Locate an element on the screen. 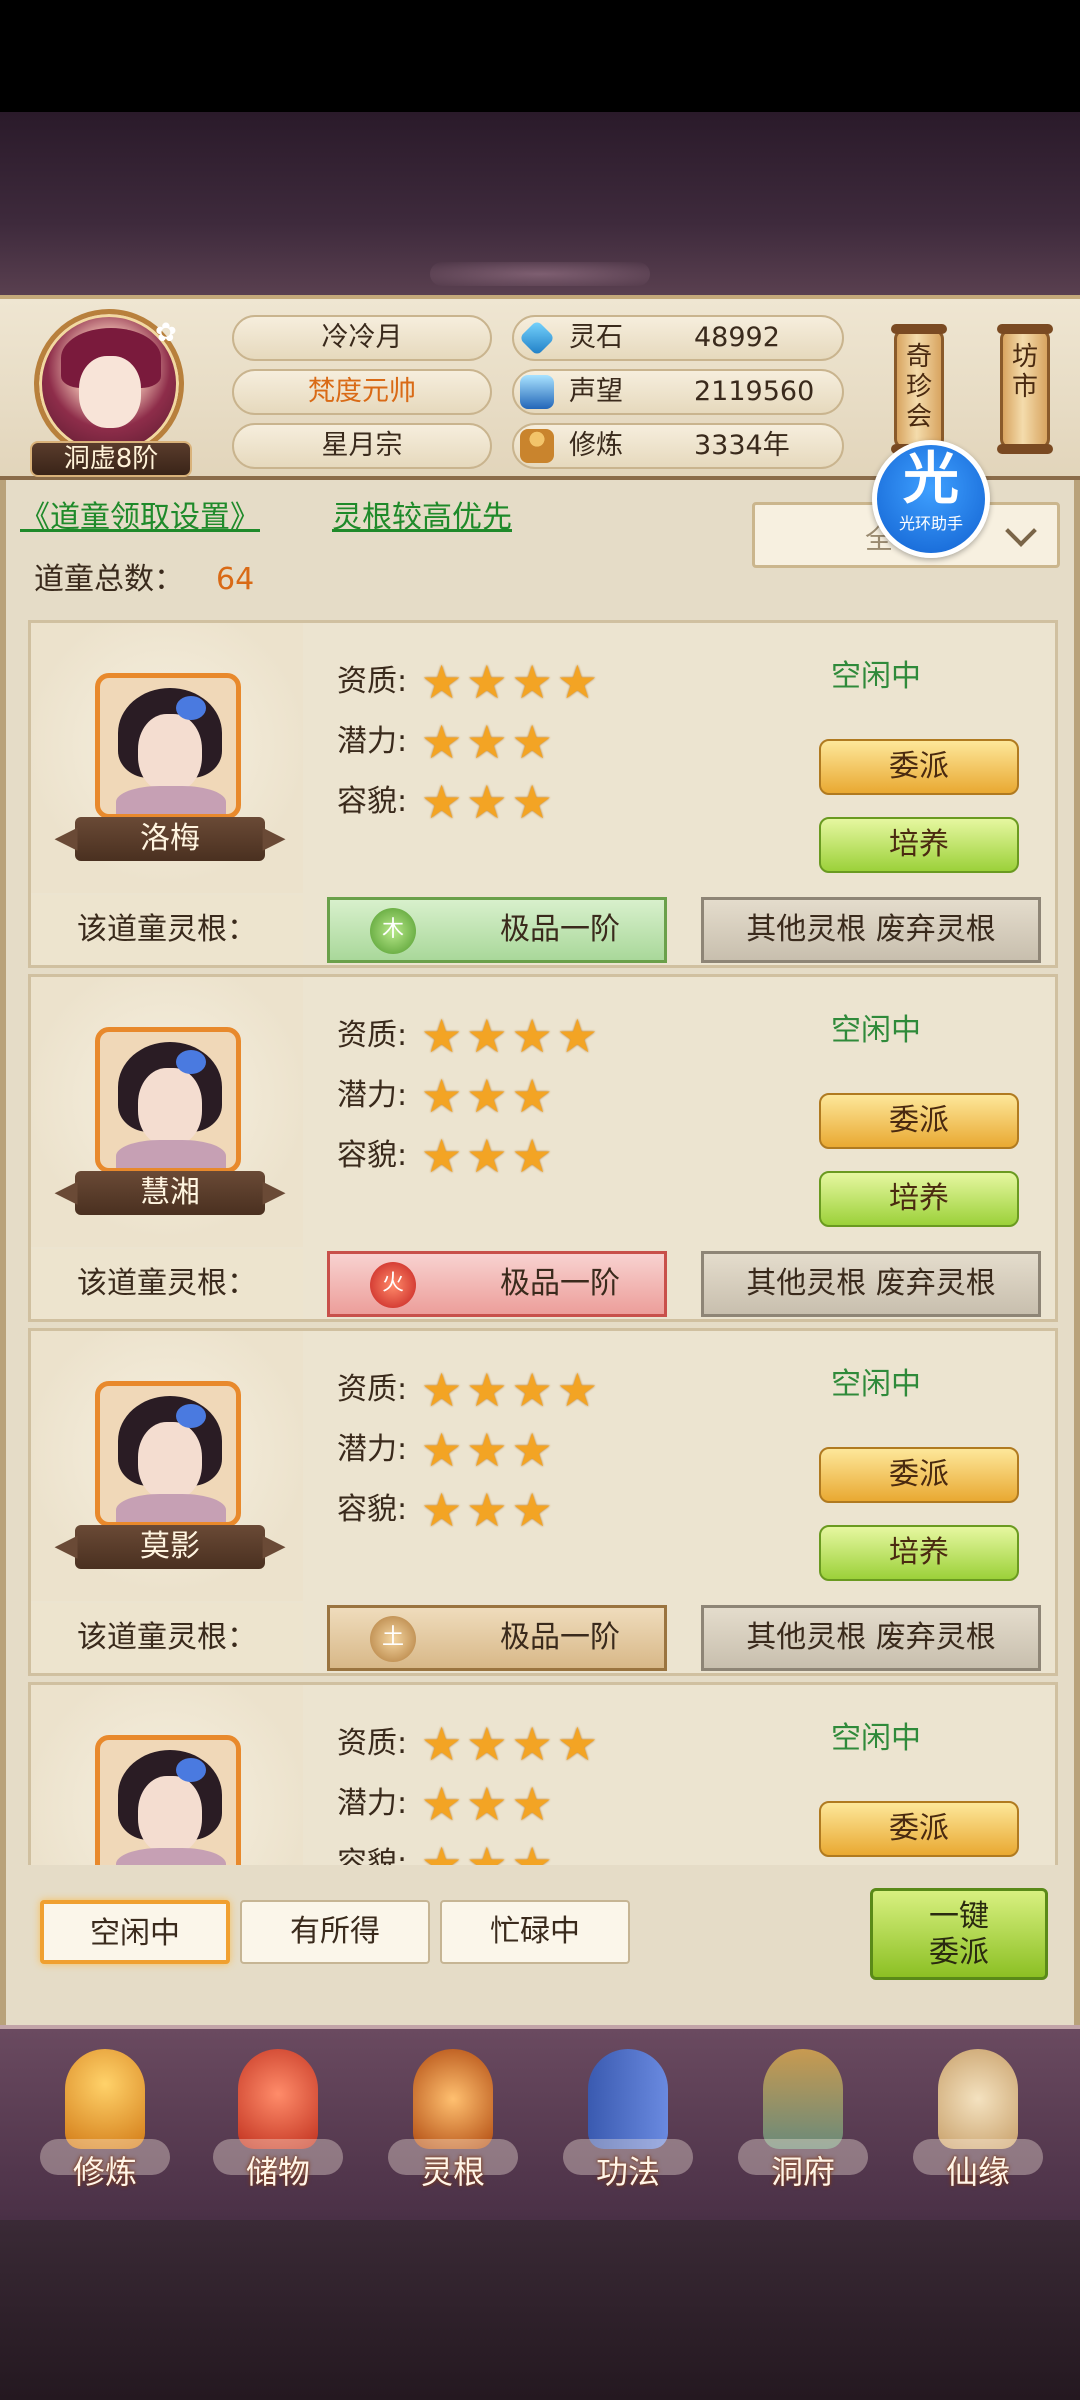 Image resolution: width=1080 pixels, height=2400 pixels. portrait-area: ◀ 莫影 ▶ is located at coordinates (167, 1466).